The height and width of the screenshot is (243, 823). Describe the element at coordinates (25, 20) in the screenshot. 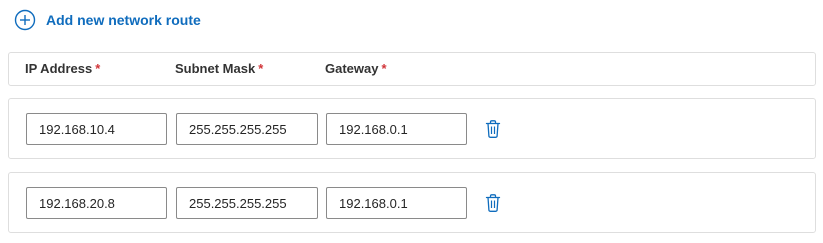

I see `add-circle-icon` at that location.